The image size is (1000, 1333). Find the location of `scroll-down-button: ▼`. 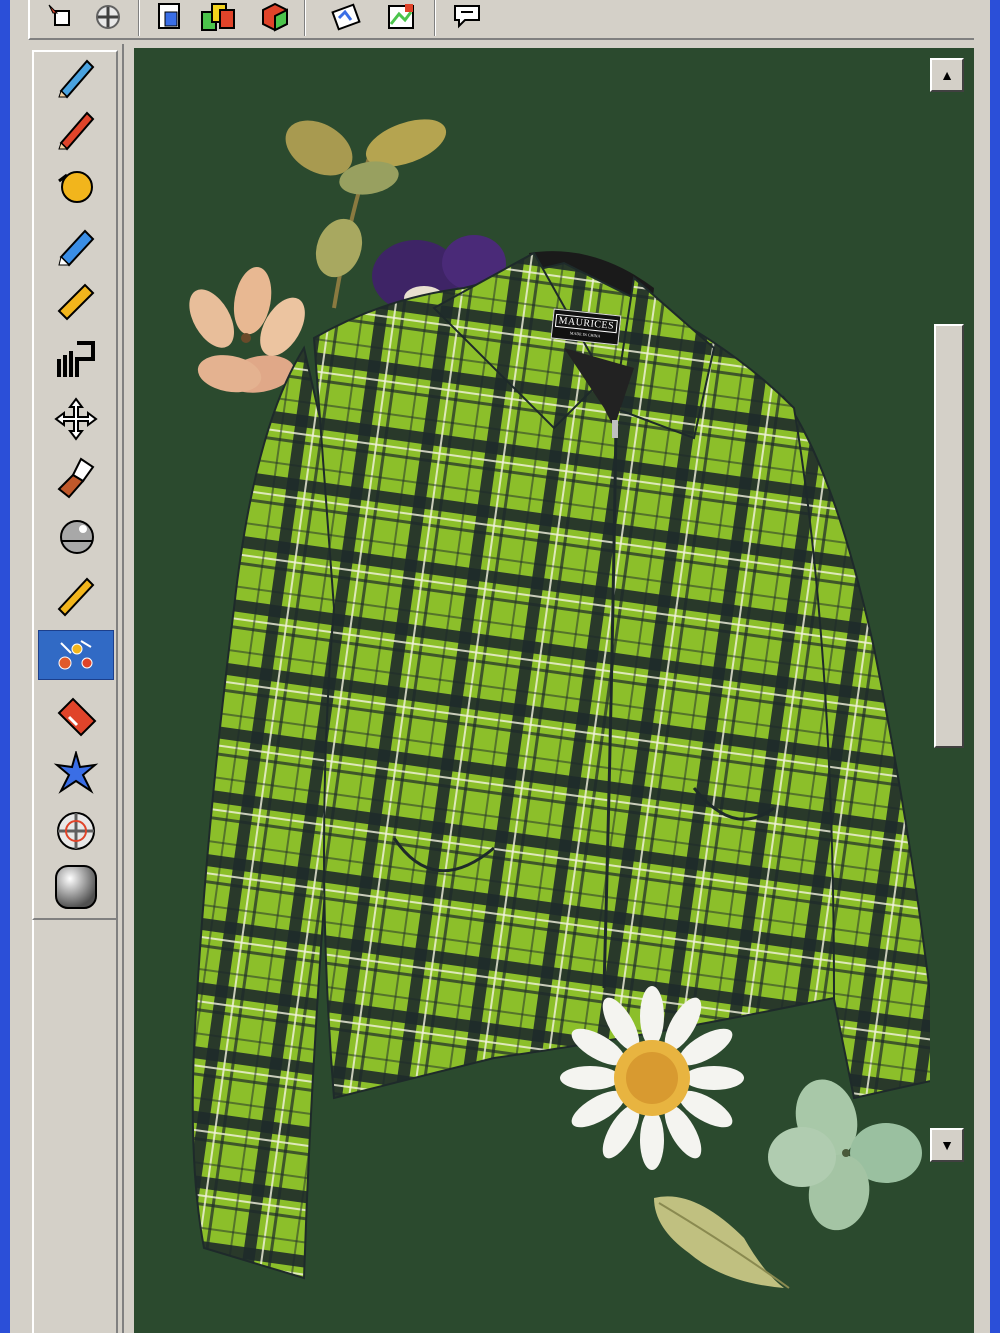

scroll-down-button: ▼ is located at coordinates (947, 1145).